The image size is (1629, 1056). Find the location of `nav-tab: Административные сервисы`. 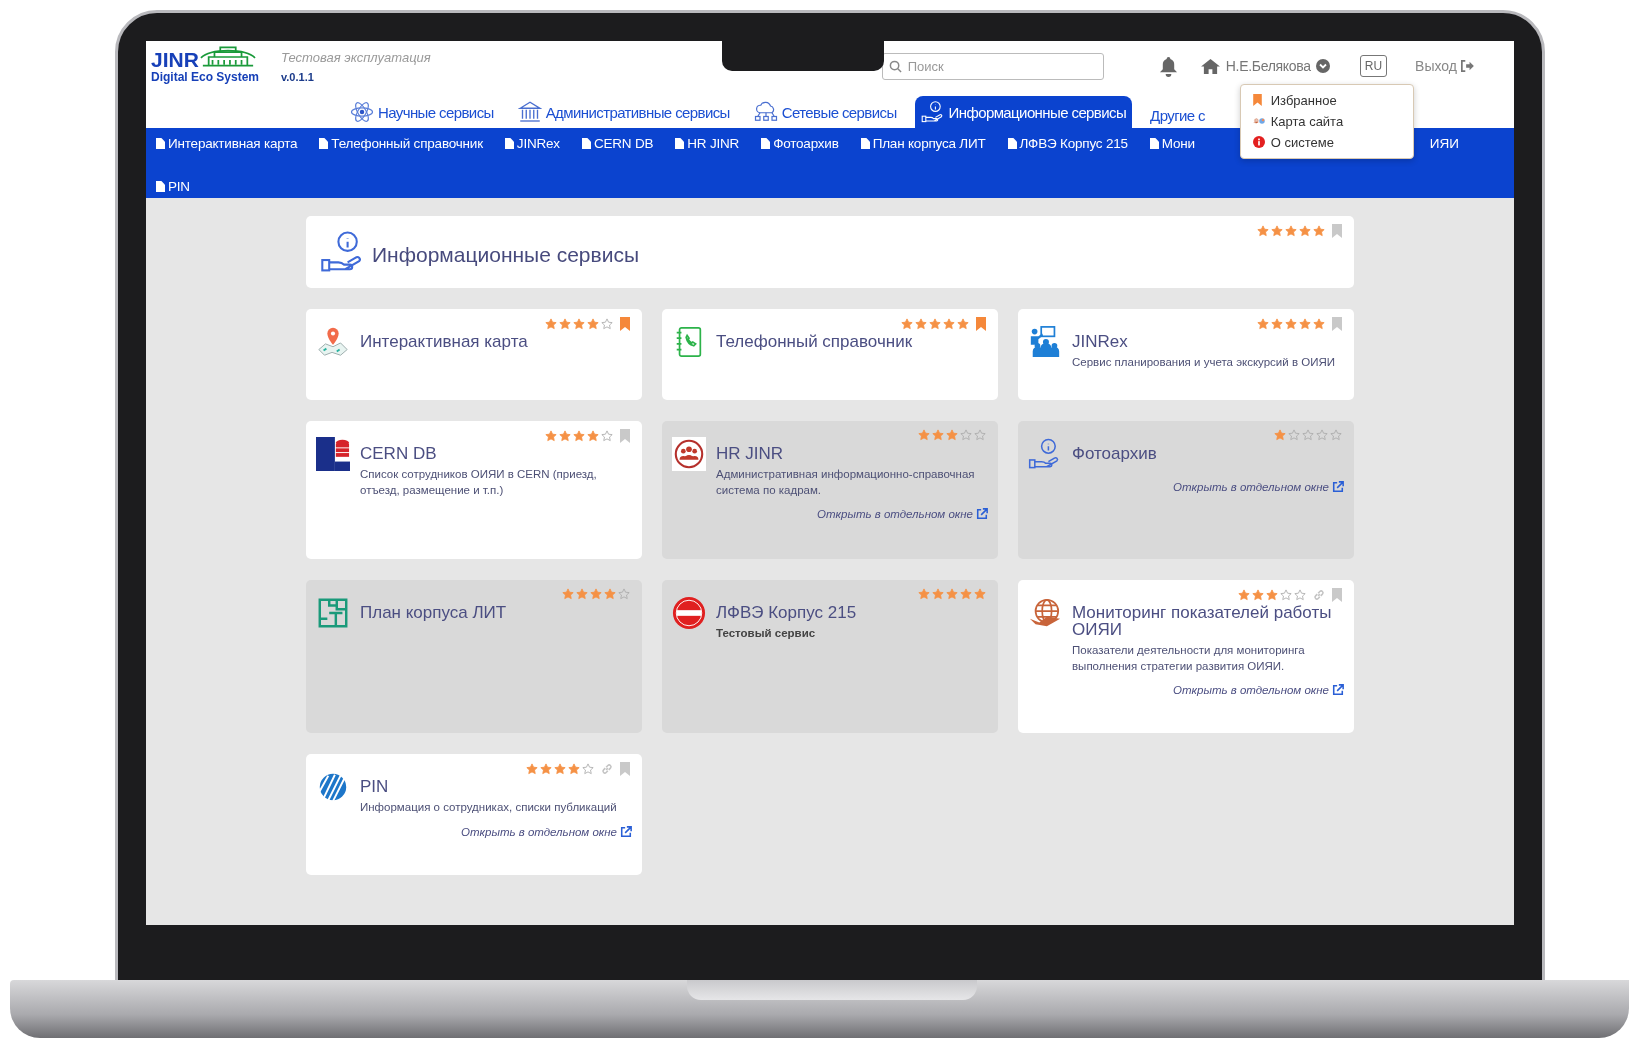

nav-tab: Административные сервисы is located at coordinates (623, 112).